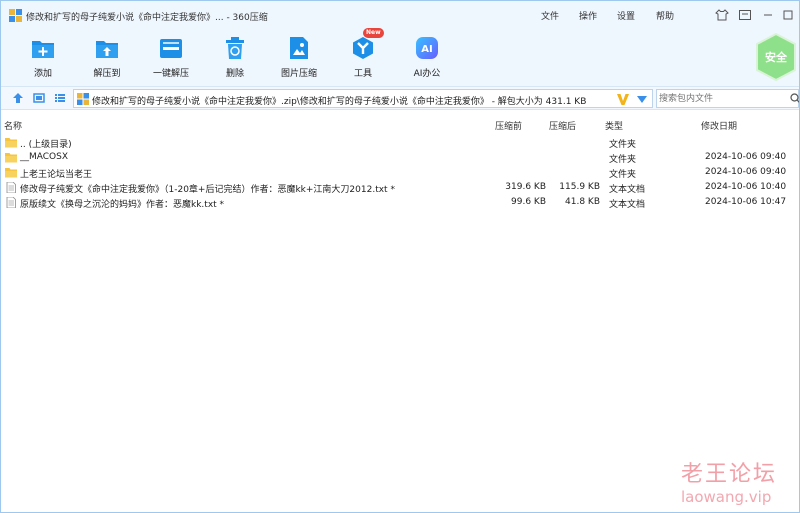 Image resolution: width=800 pixels, height=513 pixels. What do you see at coordinates (718, 98) in the screenshot?
I see `search-input` at bounding box center [718, 98].